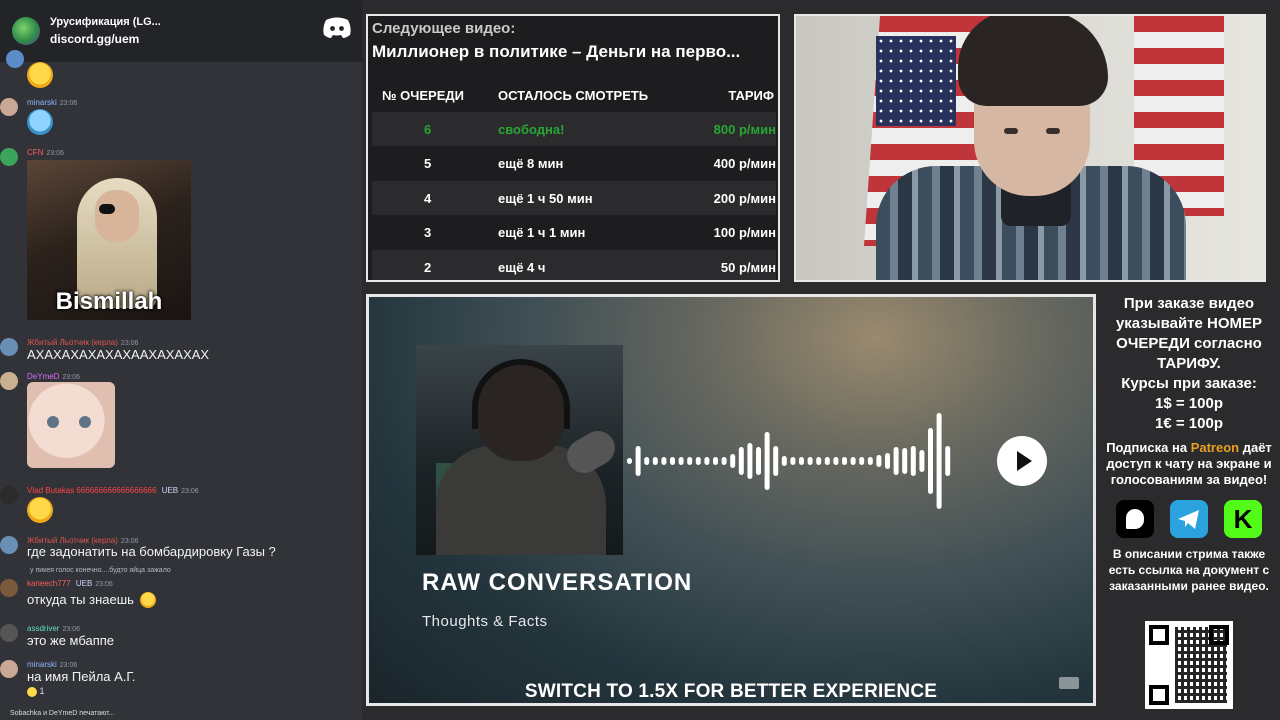 The width and height of the screenshot is (1280, 720). Describe the element at coordinates (1069, 683) in the screenshot. I see `channel-watermark` at that location.